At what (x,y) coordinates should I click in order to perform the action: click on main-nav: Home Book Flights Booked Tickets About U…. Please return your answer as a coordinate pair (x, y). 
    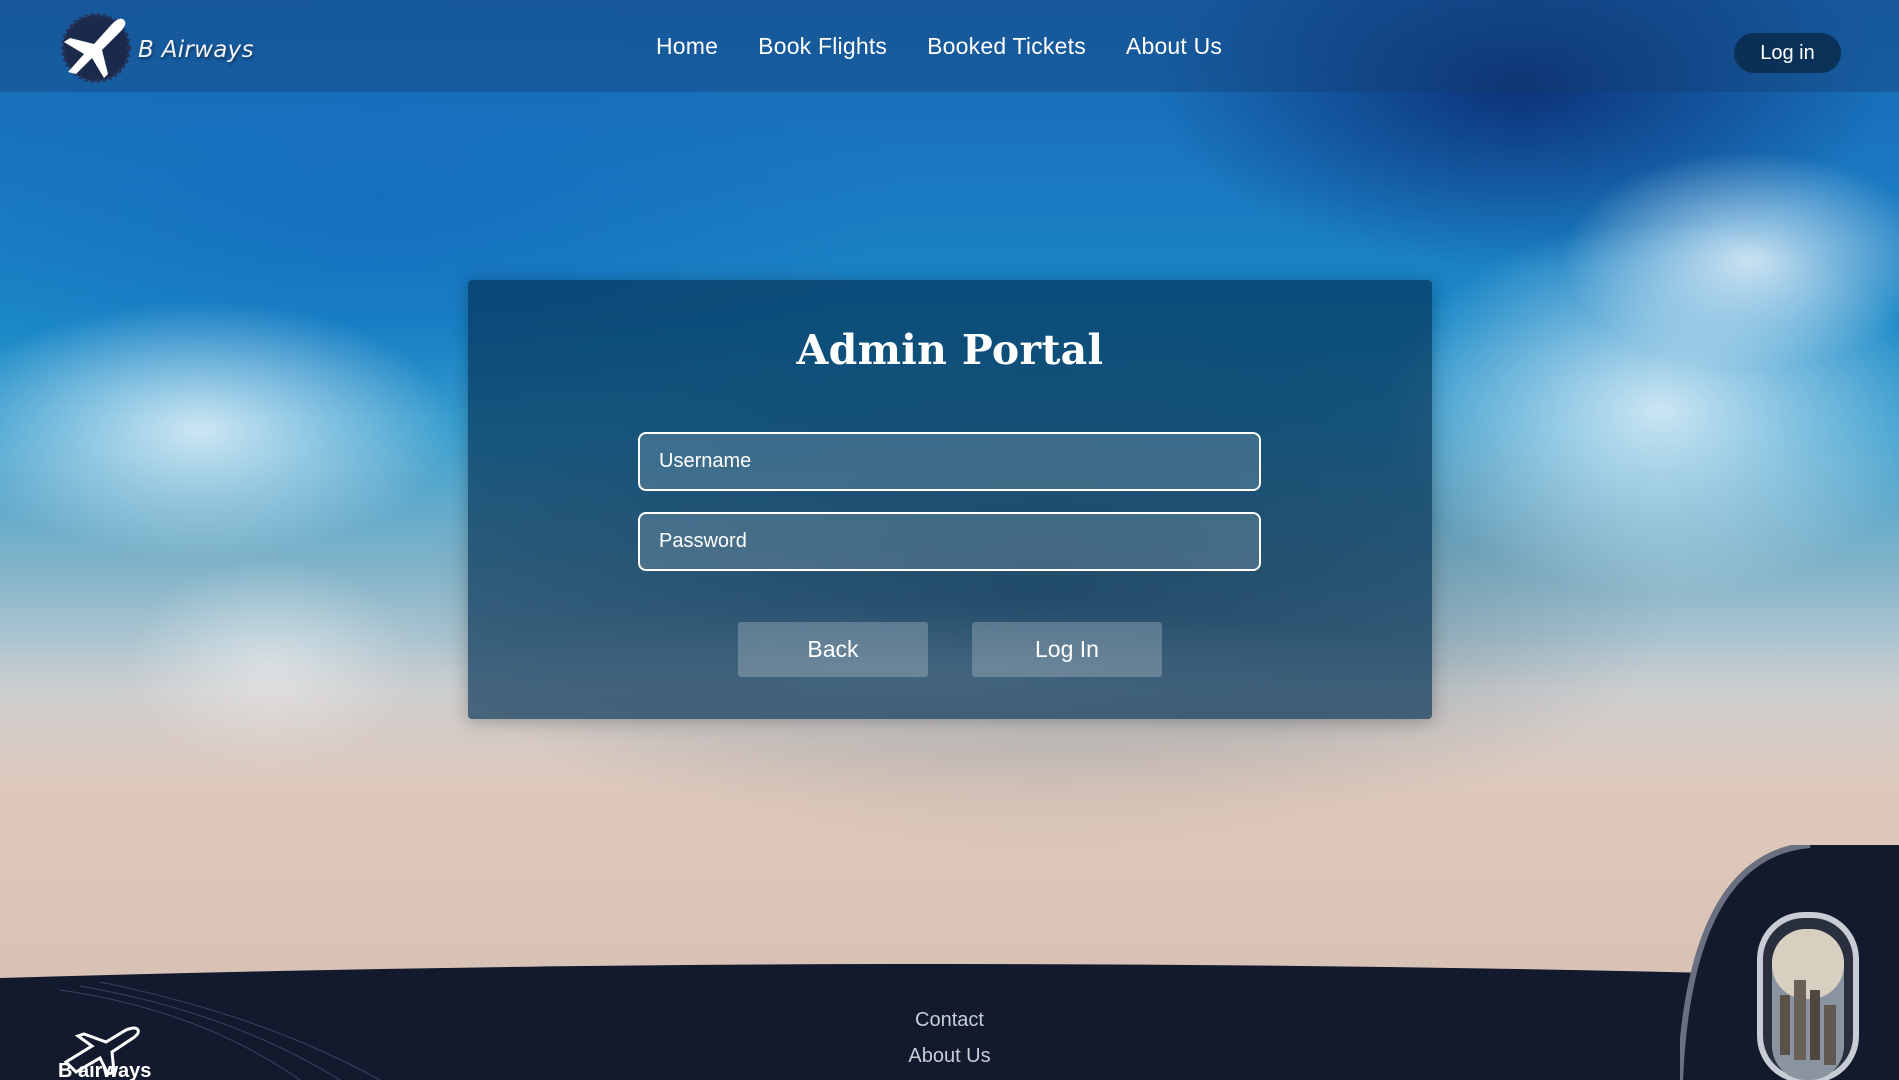
    Looking at the image, I should click on (939, 46).